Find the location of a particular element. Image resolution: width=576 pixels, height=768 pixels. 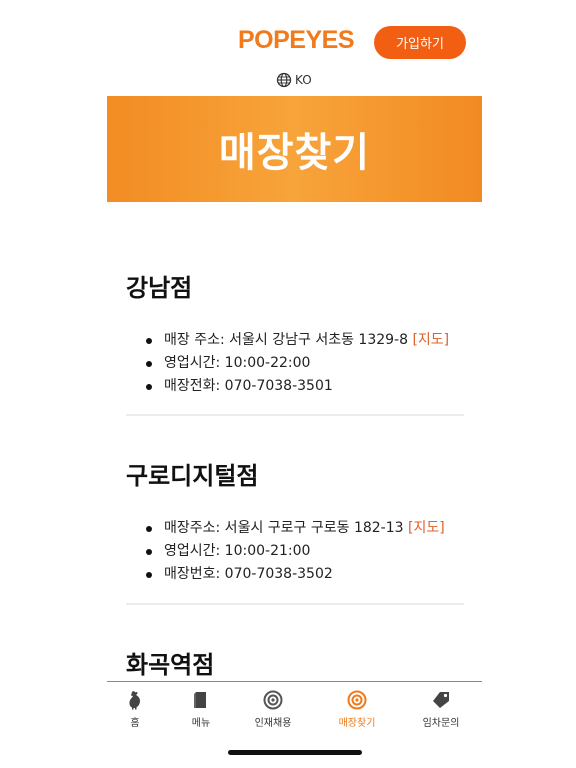

tab-label: 매장찾기 is located at coordinates (357, 723).